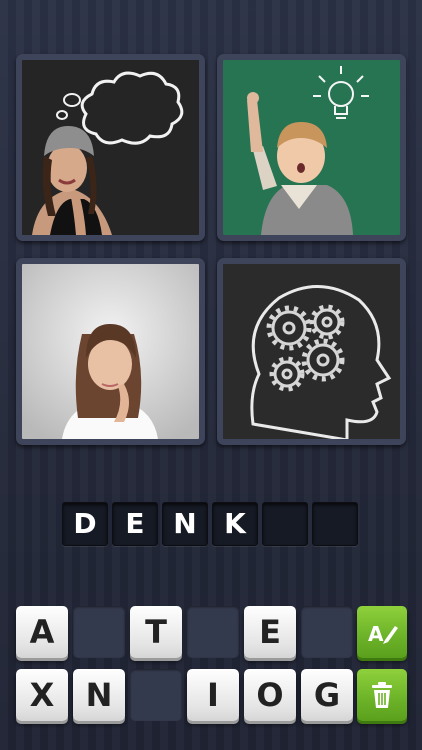 The height and width of the screenshot is (750, 422). I want to click on letter-key: E, so click(270, 632).